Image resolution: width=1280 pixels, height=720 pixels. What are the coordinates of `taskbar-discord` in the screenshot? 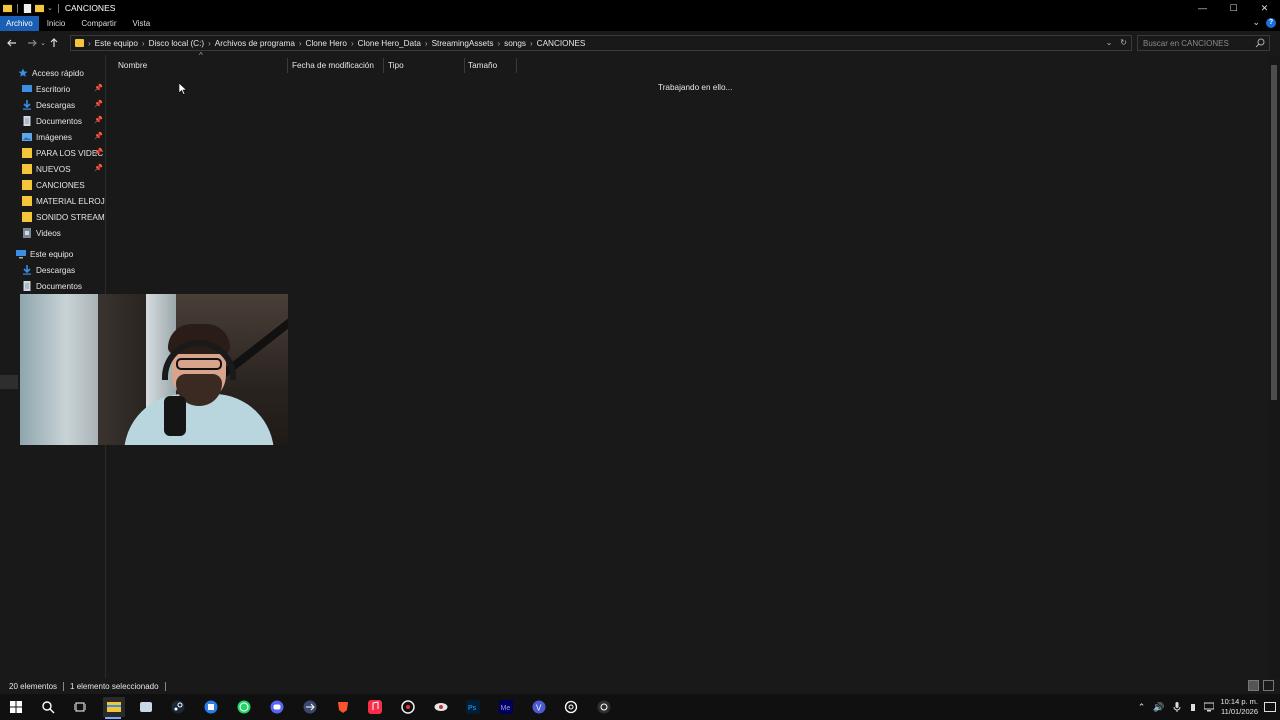 It's located at (277, 707).